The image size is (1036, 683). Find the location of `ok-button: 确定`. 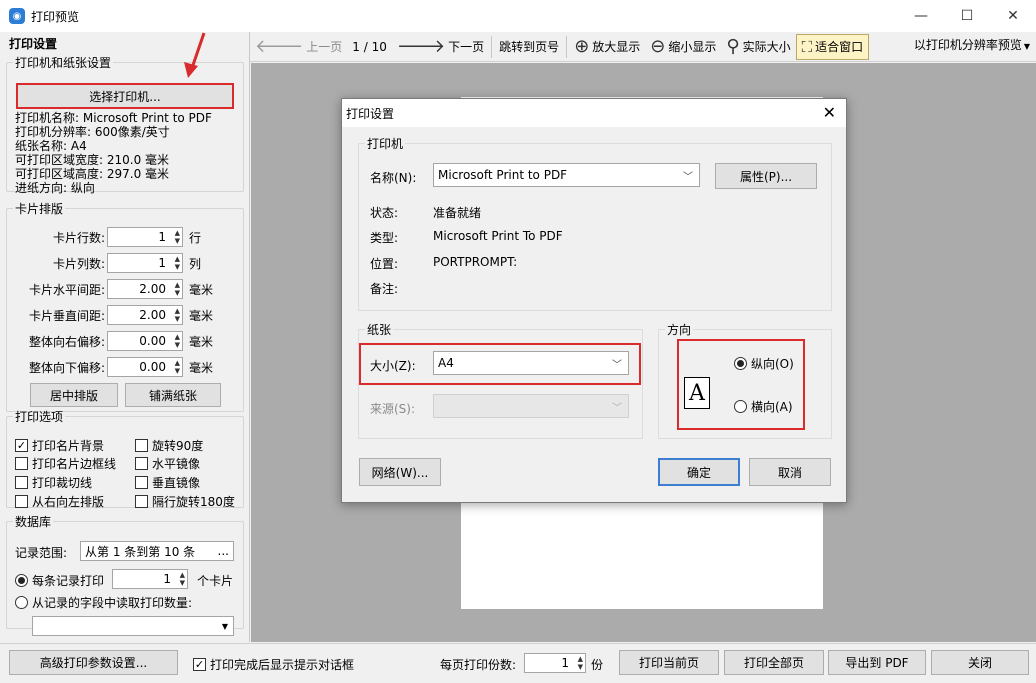

ok-button: 确定 is located at coordinates (699, 472).